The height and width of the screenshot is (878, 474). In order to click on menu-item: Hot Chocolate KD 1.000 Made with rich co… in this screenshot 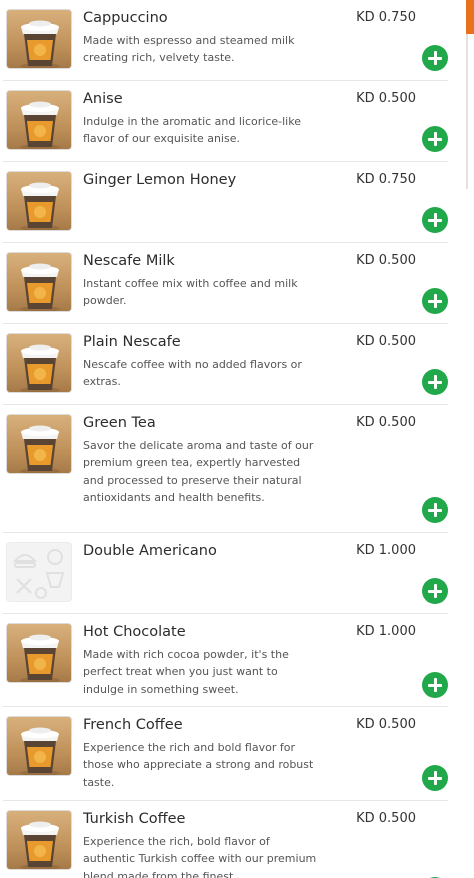, I will do `click(225, 660)`.